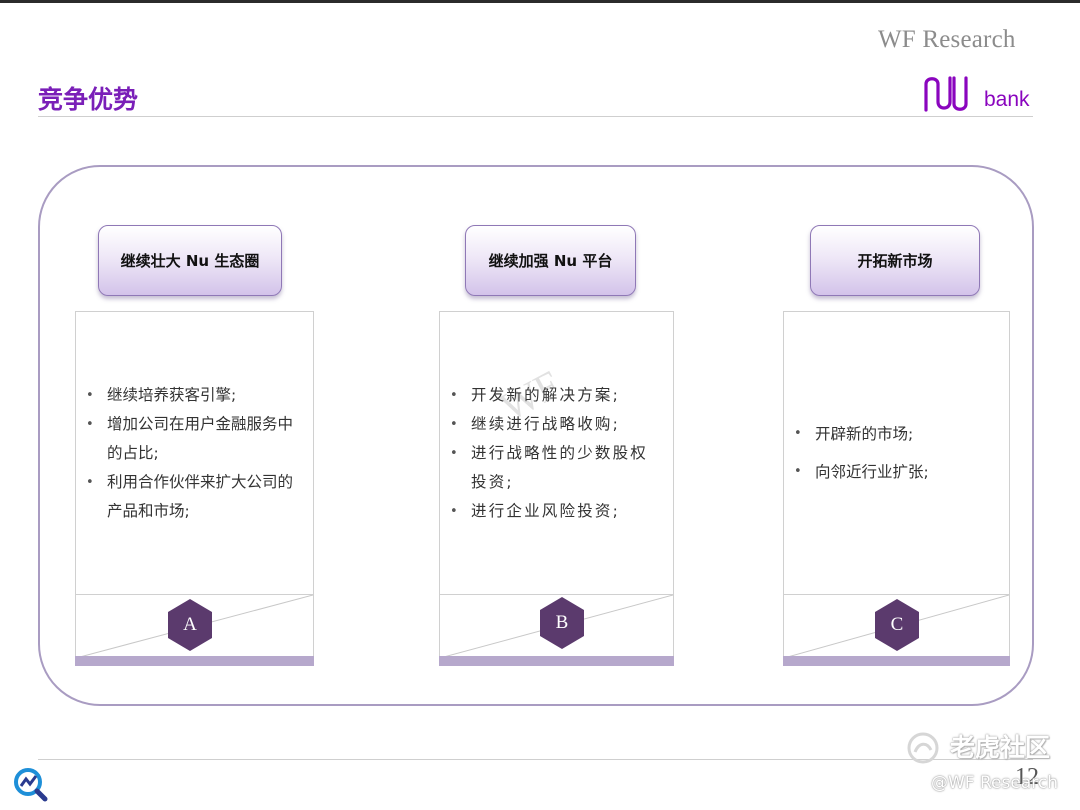 Image resolution: width=1080 pixels, height=810 pixels. What do you see at coordinates (195, 395) in the screenshot?
I see `bullet-item: 继续培养获客引擎;` at bounding box center [195, 395].